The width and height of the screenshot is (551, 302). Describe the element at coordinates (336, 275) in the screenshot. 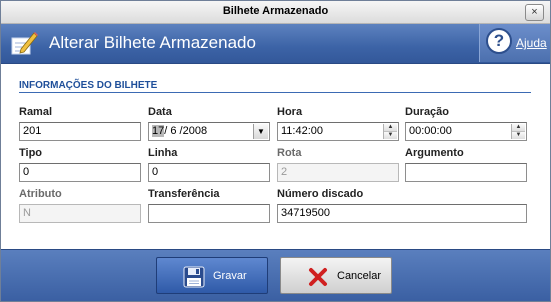

I see `cancel-button: Cancelar` at that location.